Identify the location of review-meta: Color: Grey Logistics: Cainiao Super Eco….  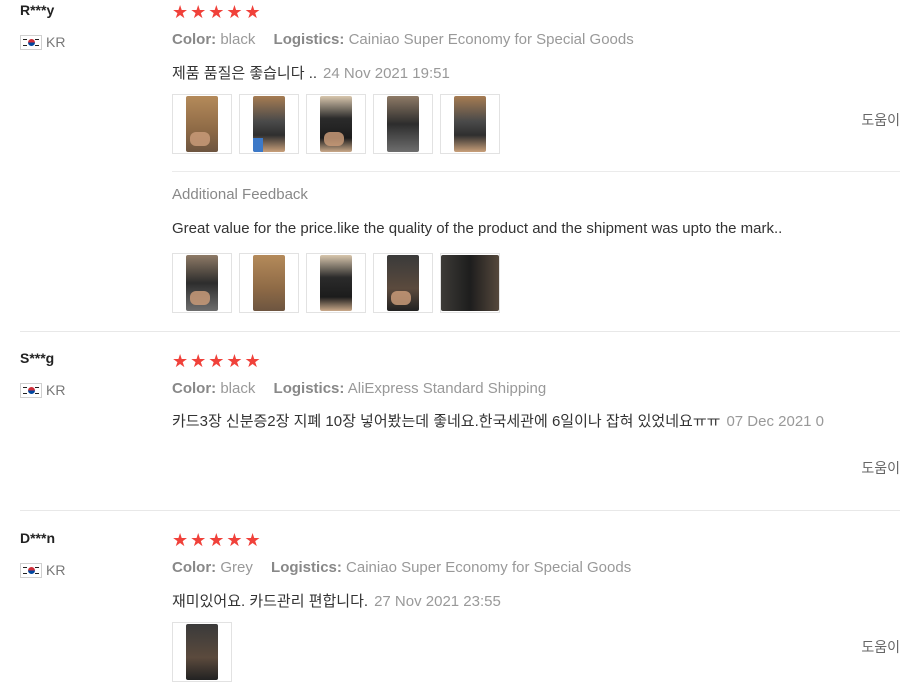
(401, 567).